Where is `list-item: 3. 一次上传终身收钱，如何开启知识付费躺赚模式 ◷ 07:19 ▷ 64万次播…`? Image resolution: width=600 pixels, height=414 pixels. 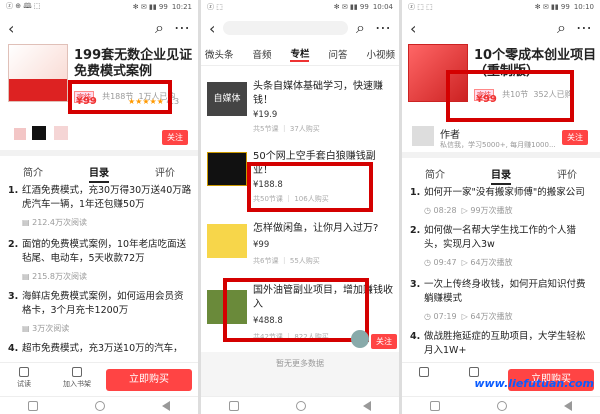 list-item: 3. 一次上传终身收钱，如何开启知识付费躺赚模式 ◷ 07:19 ▷ 64万次播… is located at coordinates (502, 302).